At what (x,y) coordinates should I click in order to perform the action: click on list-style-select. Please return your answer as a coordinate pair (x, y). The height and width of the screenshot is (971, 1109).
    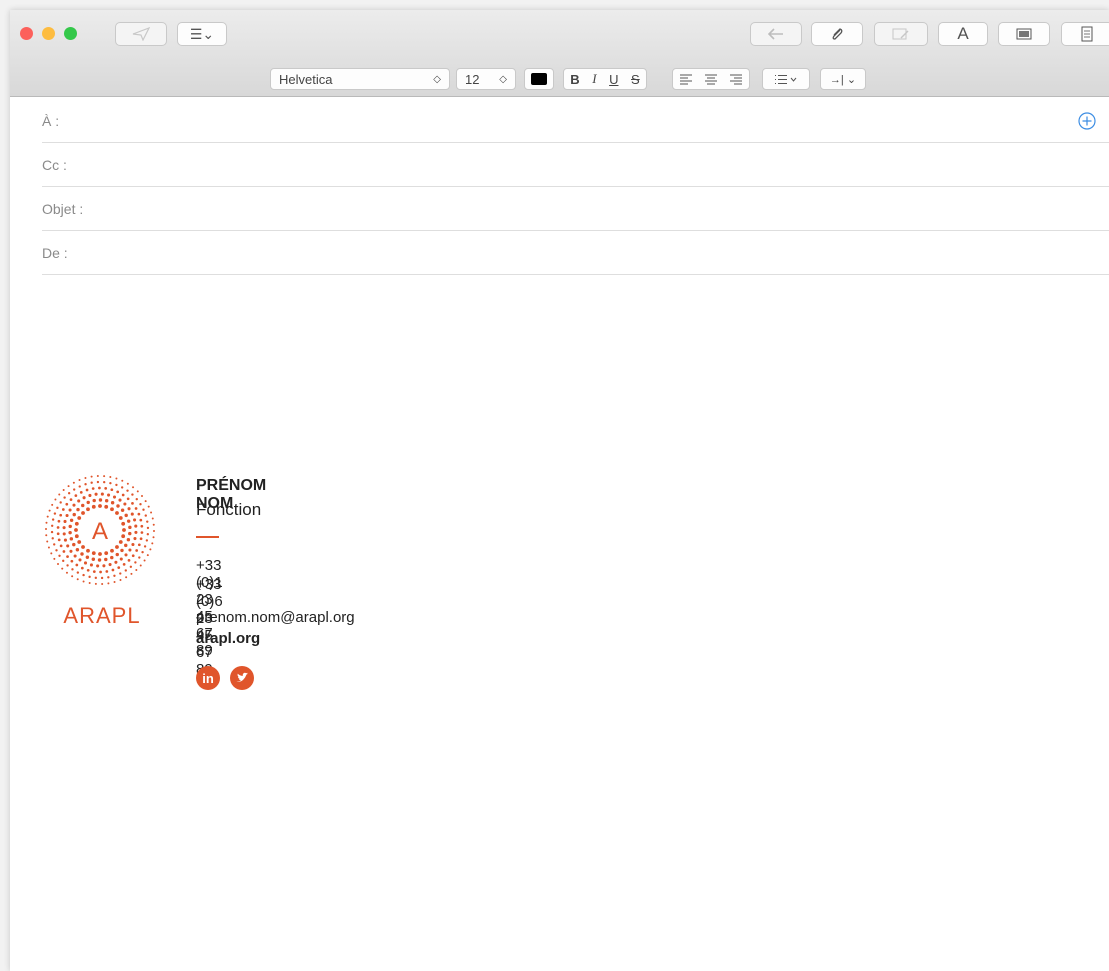
    Looking at the image, I should click on (786, 79).